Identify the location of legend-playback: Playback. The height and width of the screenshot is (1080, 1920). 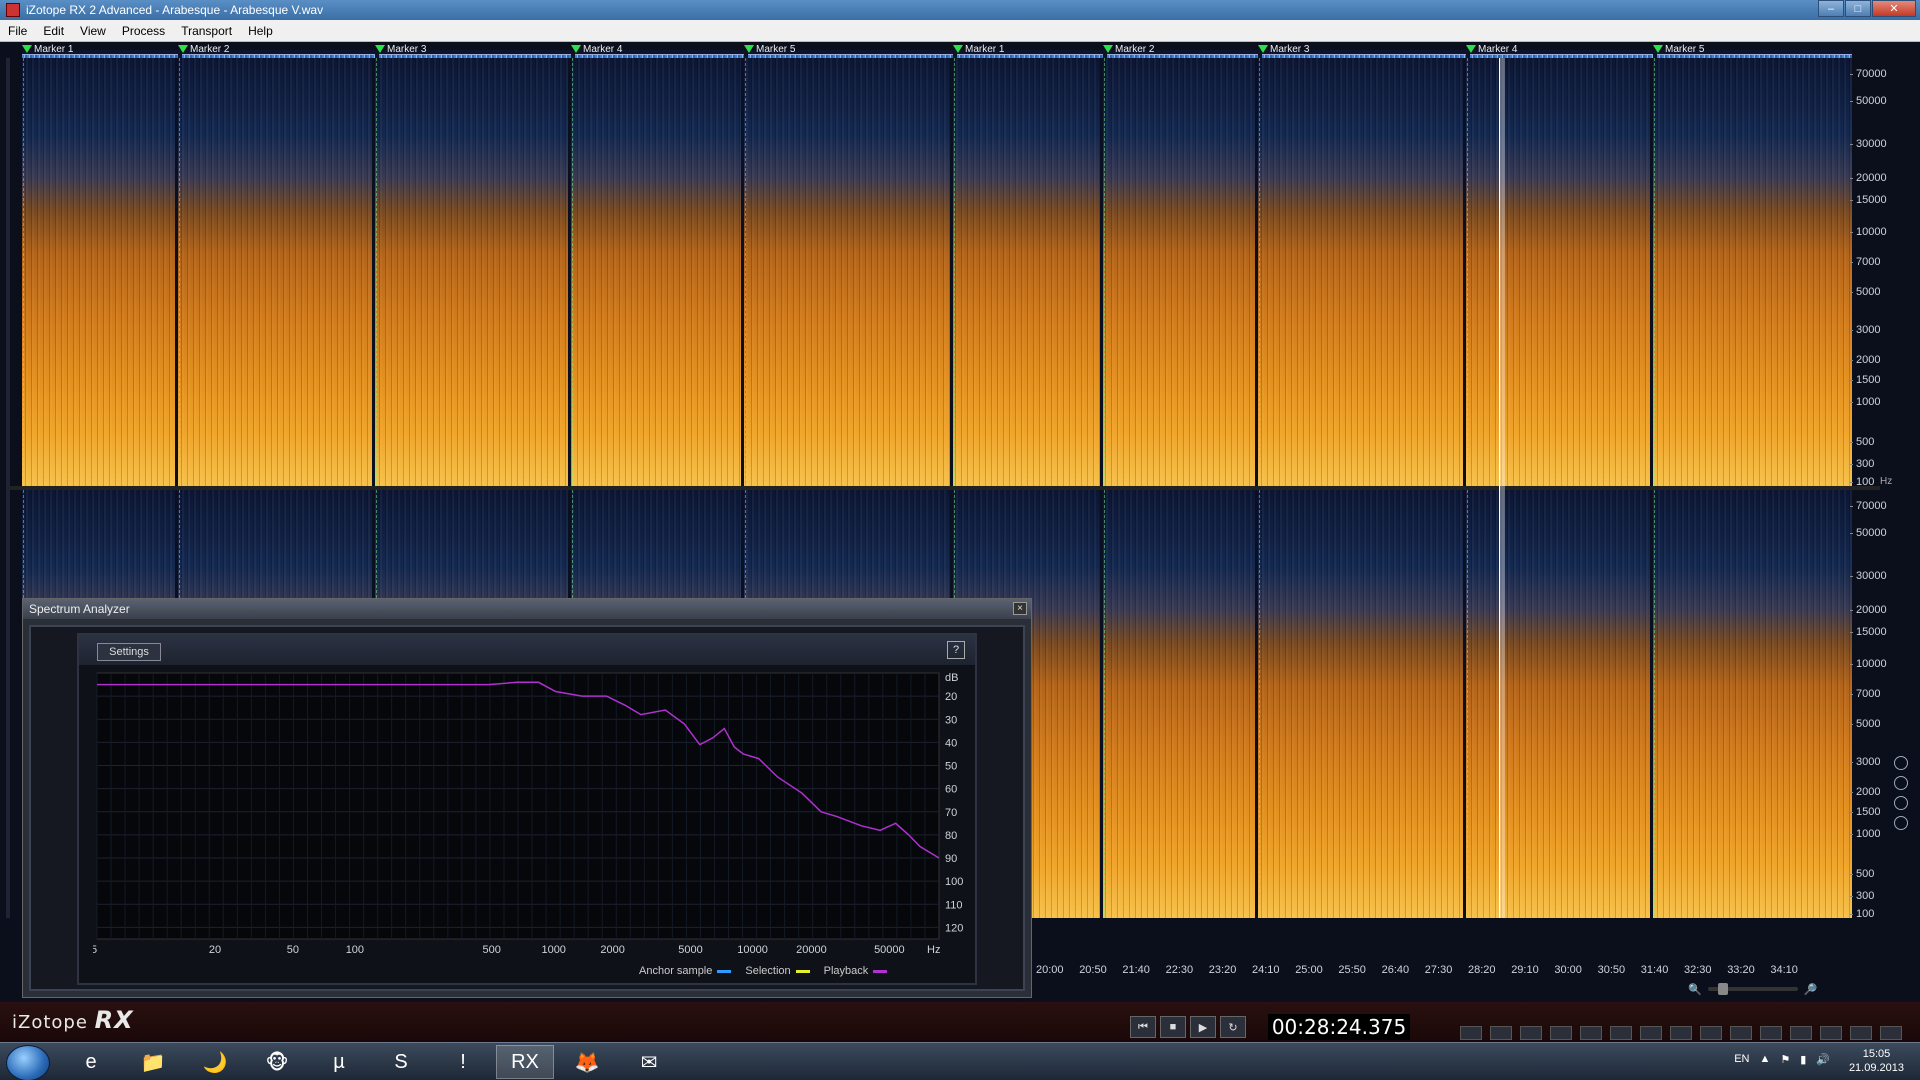
(856, 971).